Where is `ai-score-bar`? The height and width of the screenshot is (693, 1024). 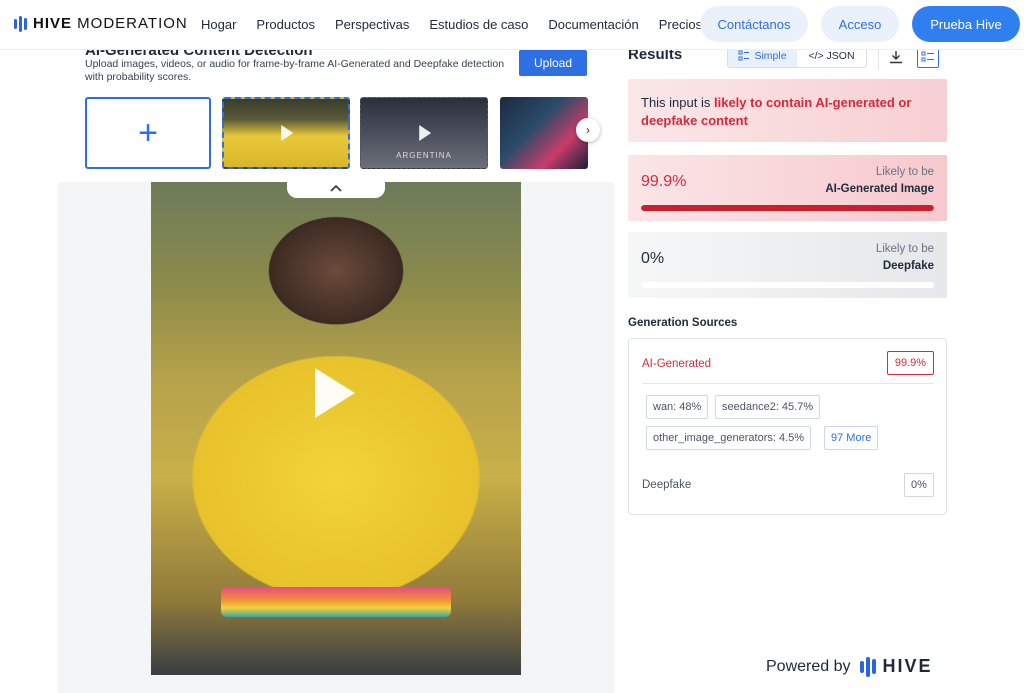 ai-score-bar is located at coordinates (787, 208).